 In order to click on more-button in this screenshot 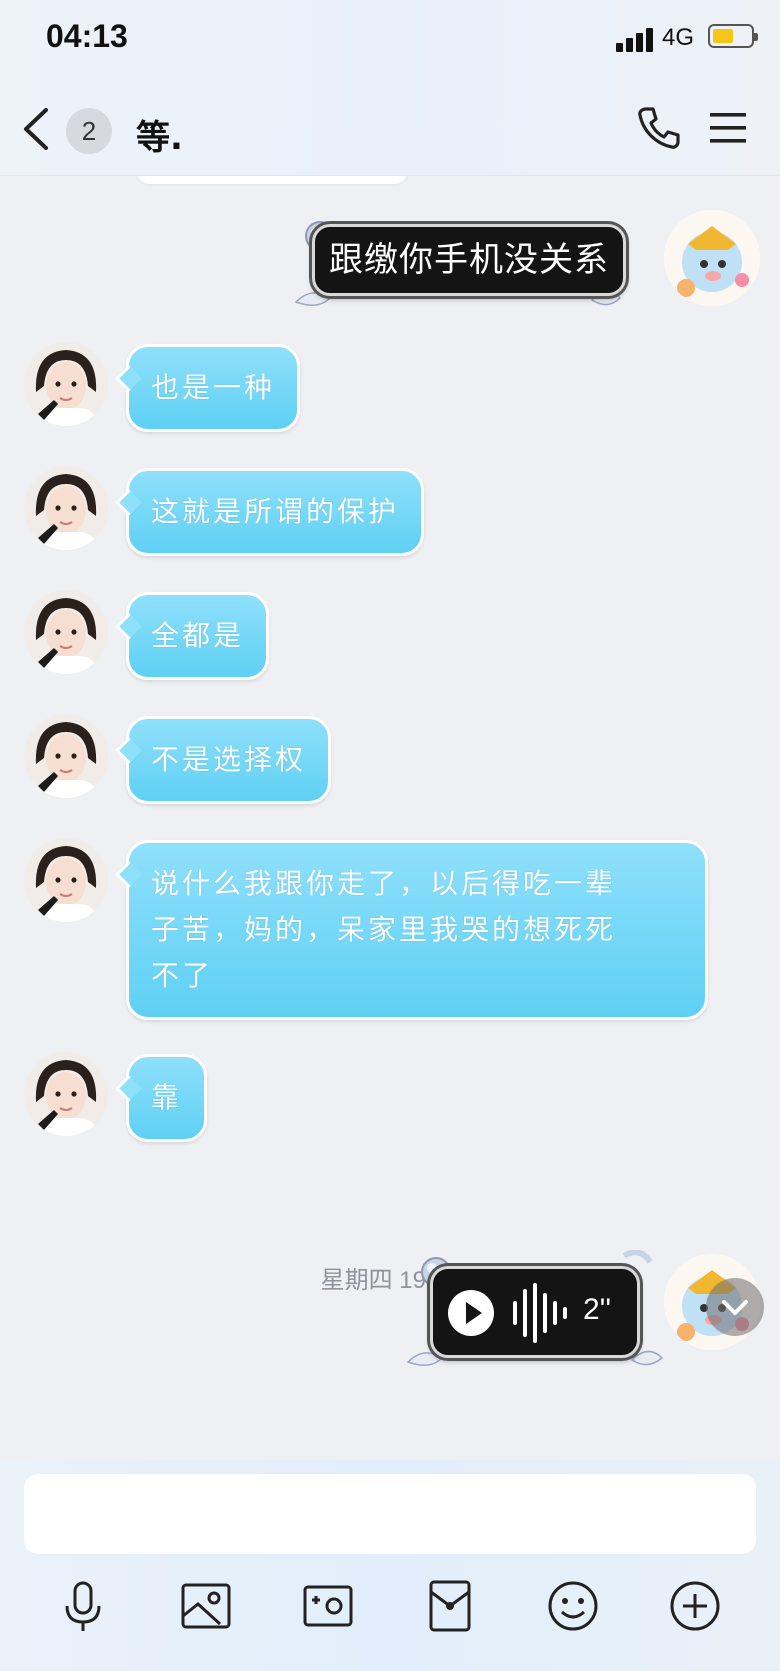, I will do `click(695, 1606)`.